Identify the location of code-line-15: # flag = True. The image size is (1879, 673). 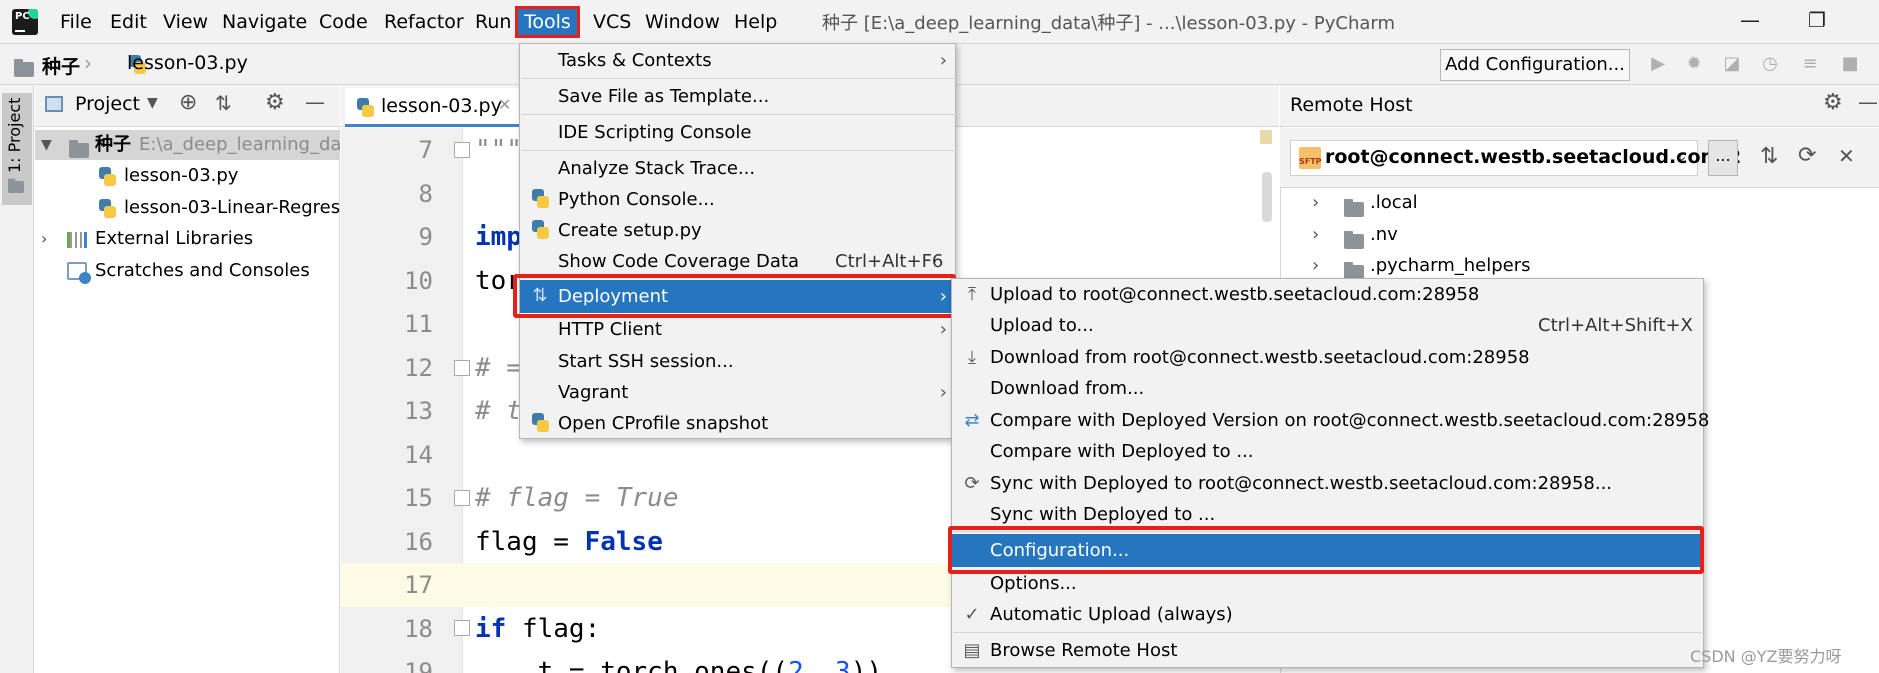
(577, 498).